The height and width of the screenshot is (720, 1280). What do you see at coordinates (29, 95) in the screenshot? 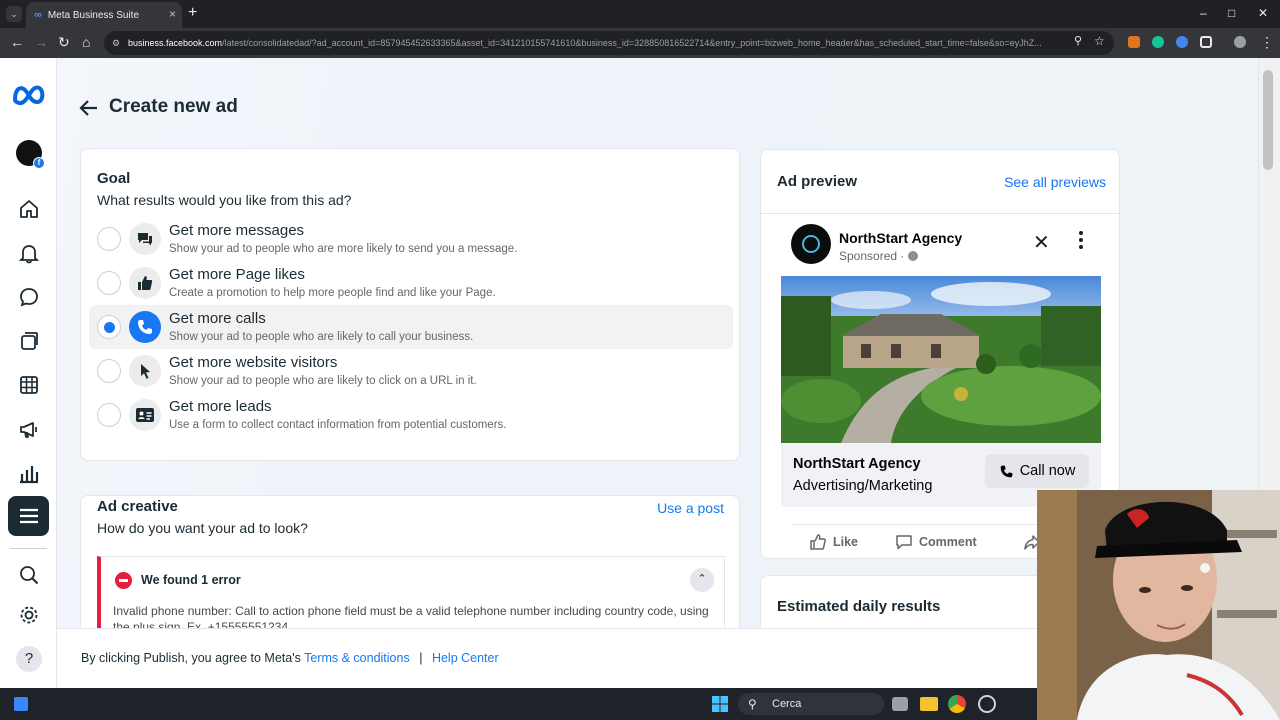
I see `meta-logo-icon` at bounding box center [29, 95].